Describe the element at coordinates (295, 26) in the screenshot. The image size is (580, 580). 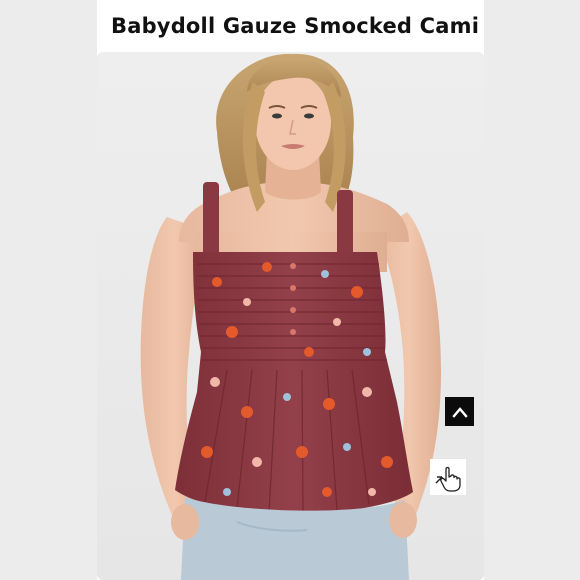
I see `product-title: Babydoll Gauze Smocked Cami` at that location.